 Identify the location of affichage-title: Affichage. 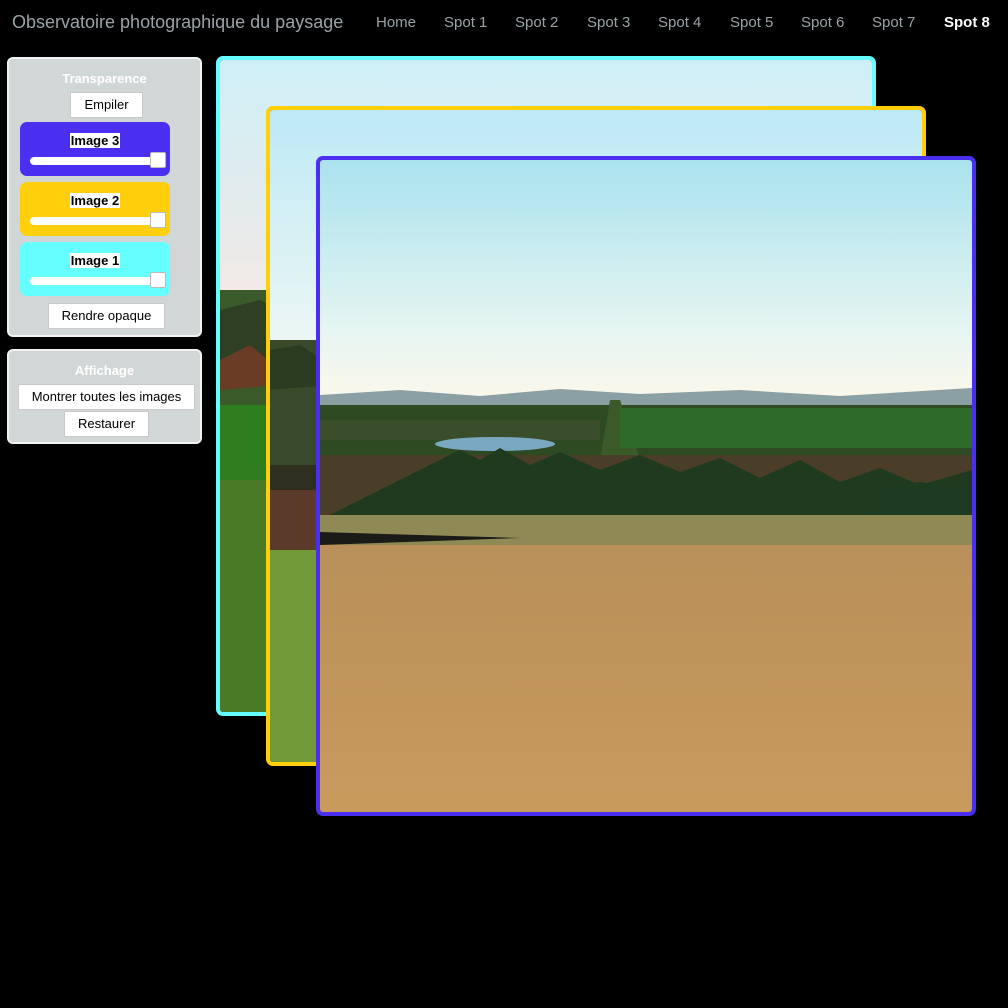
(104, 370).